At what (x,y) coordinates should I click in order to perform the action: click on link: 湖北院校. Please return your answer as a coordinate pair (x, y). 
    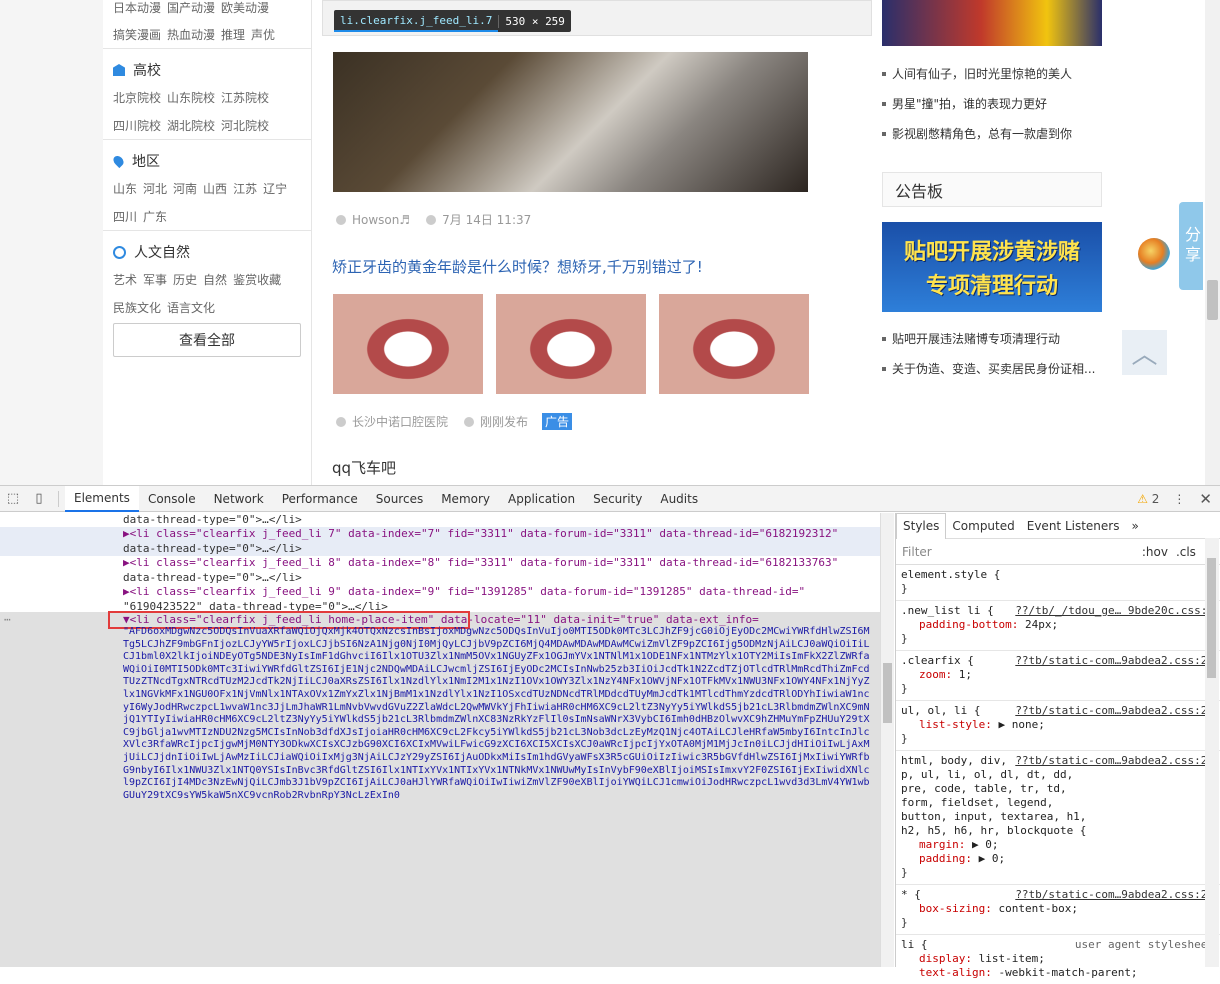
    Looking at the image, I should click on (191, 126).